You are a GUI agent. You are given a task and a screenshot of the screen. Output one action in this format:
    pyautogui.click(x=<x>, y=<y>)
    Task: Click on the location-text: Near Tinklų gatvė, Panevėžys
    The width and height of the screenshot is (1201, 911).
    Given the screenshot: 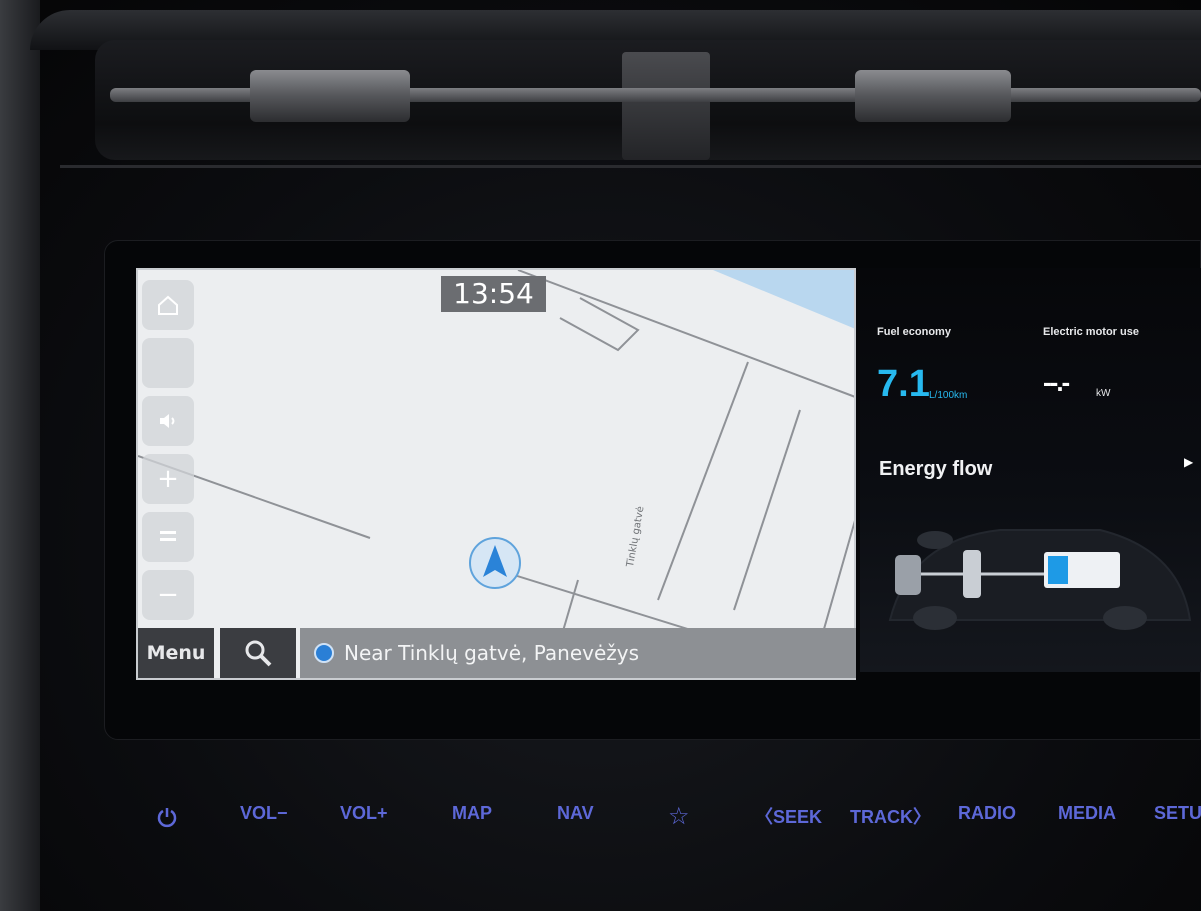 What is the action you would take?
    pyautogui.click(x=492, y=653)
    